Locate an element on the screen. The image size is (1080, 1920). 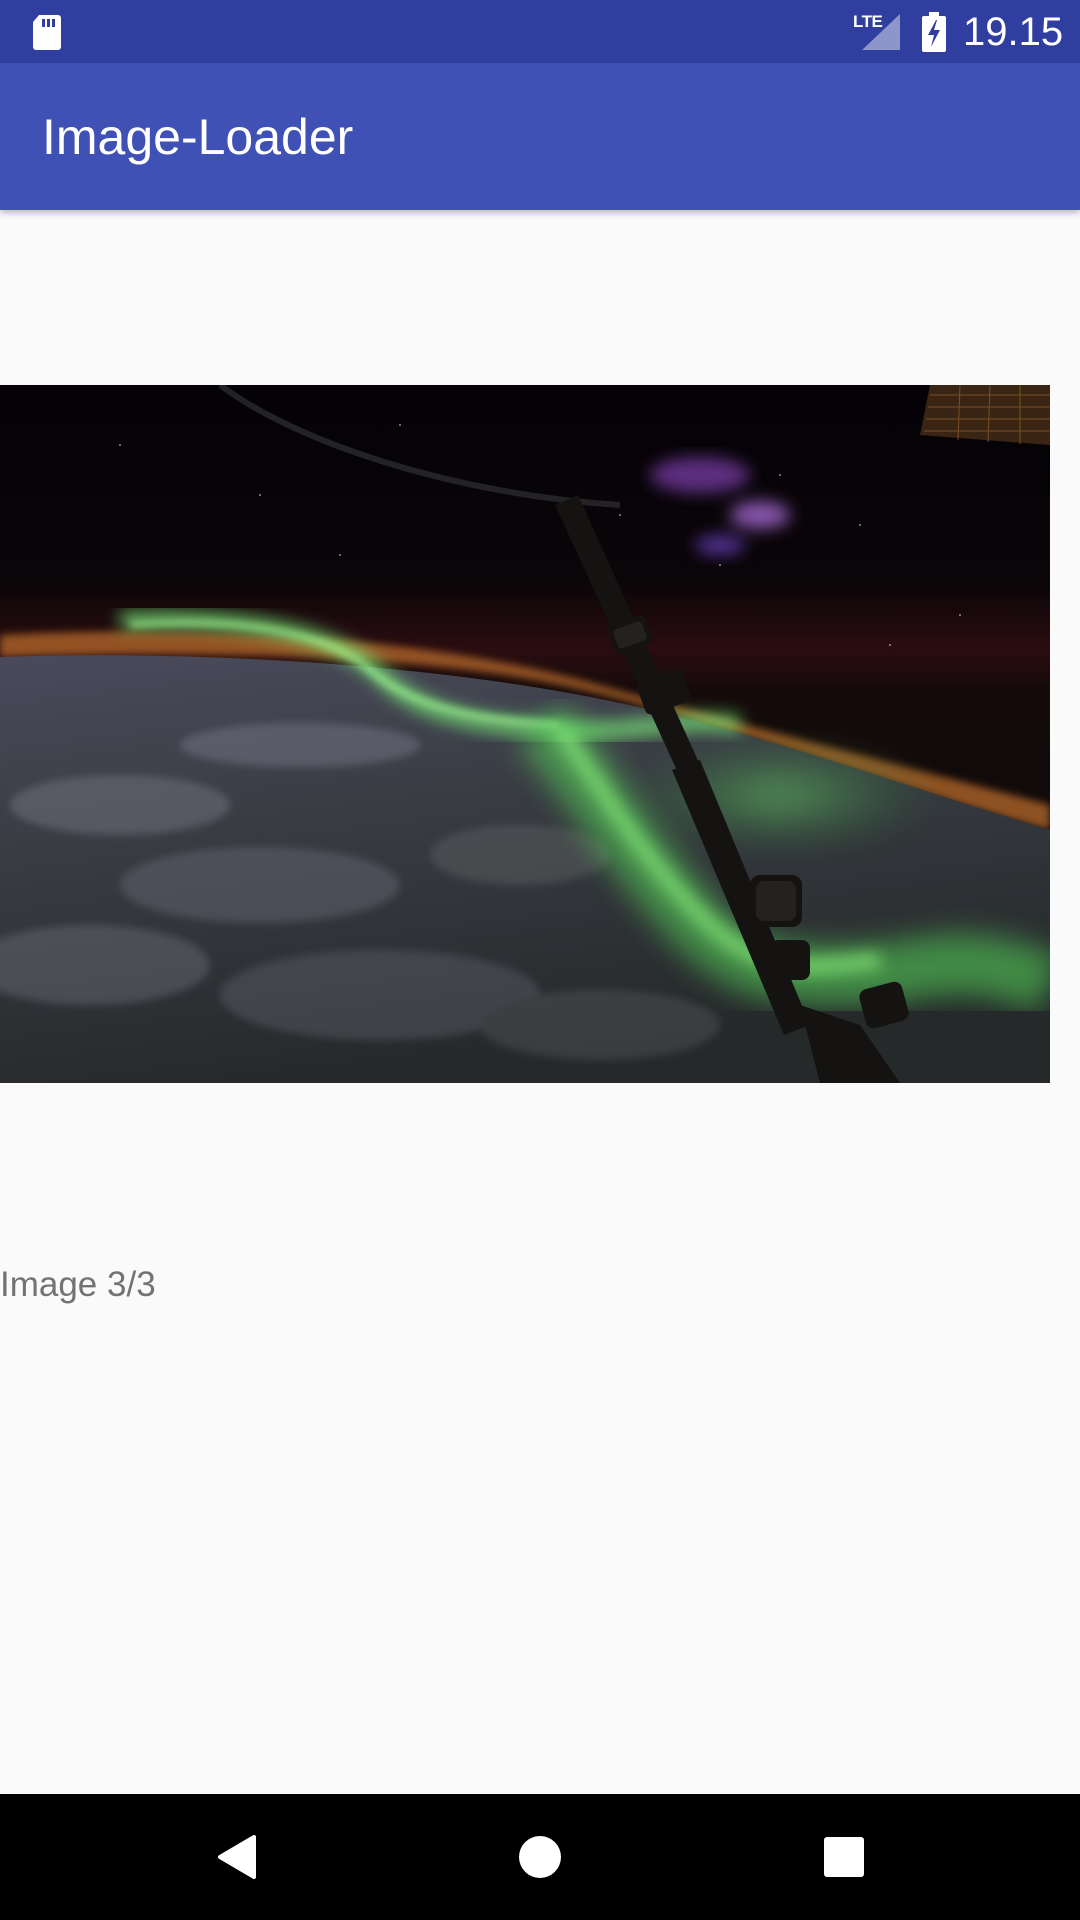
network-type-label: LTE is located at coordinates (868, 21).